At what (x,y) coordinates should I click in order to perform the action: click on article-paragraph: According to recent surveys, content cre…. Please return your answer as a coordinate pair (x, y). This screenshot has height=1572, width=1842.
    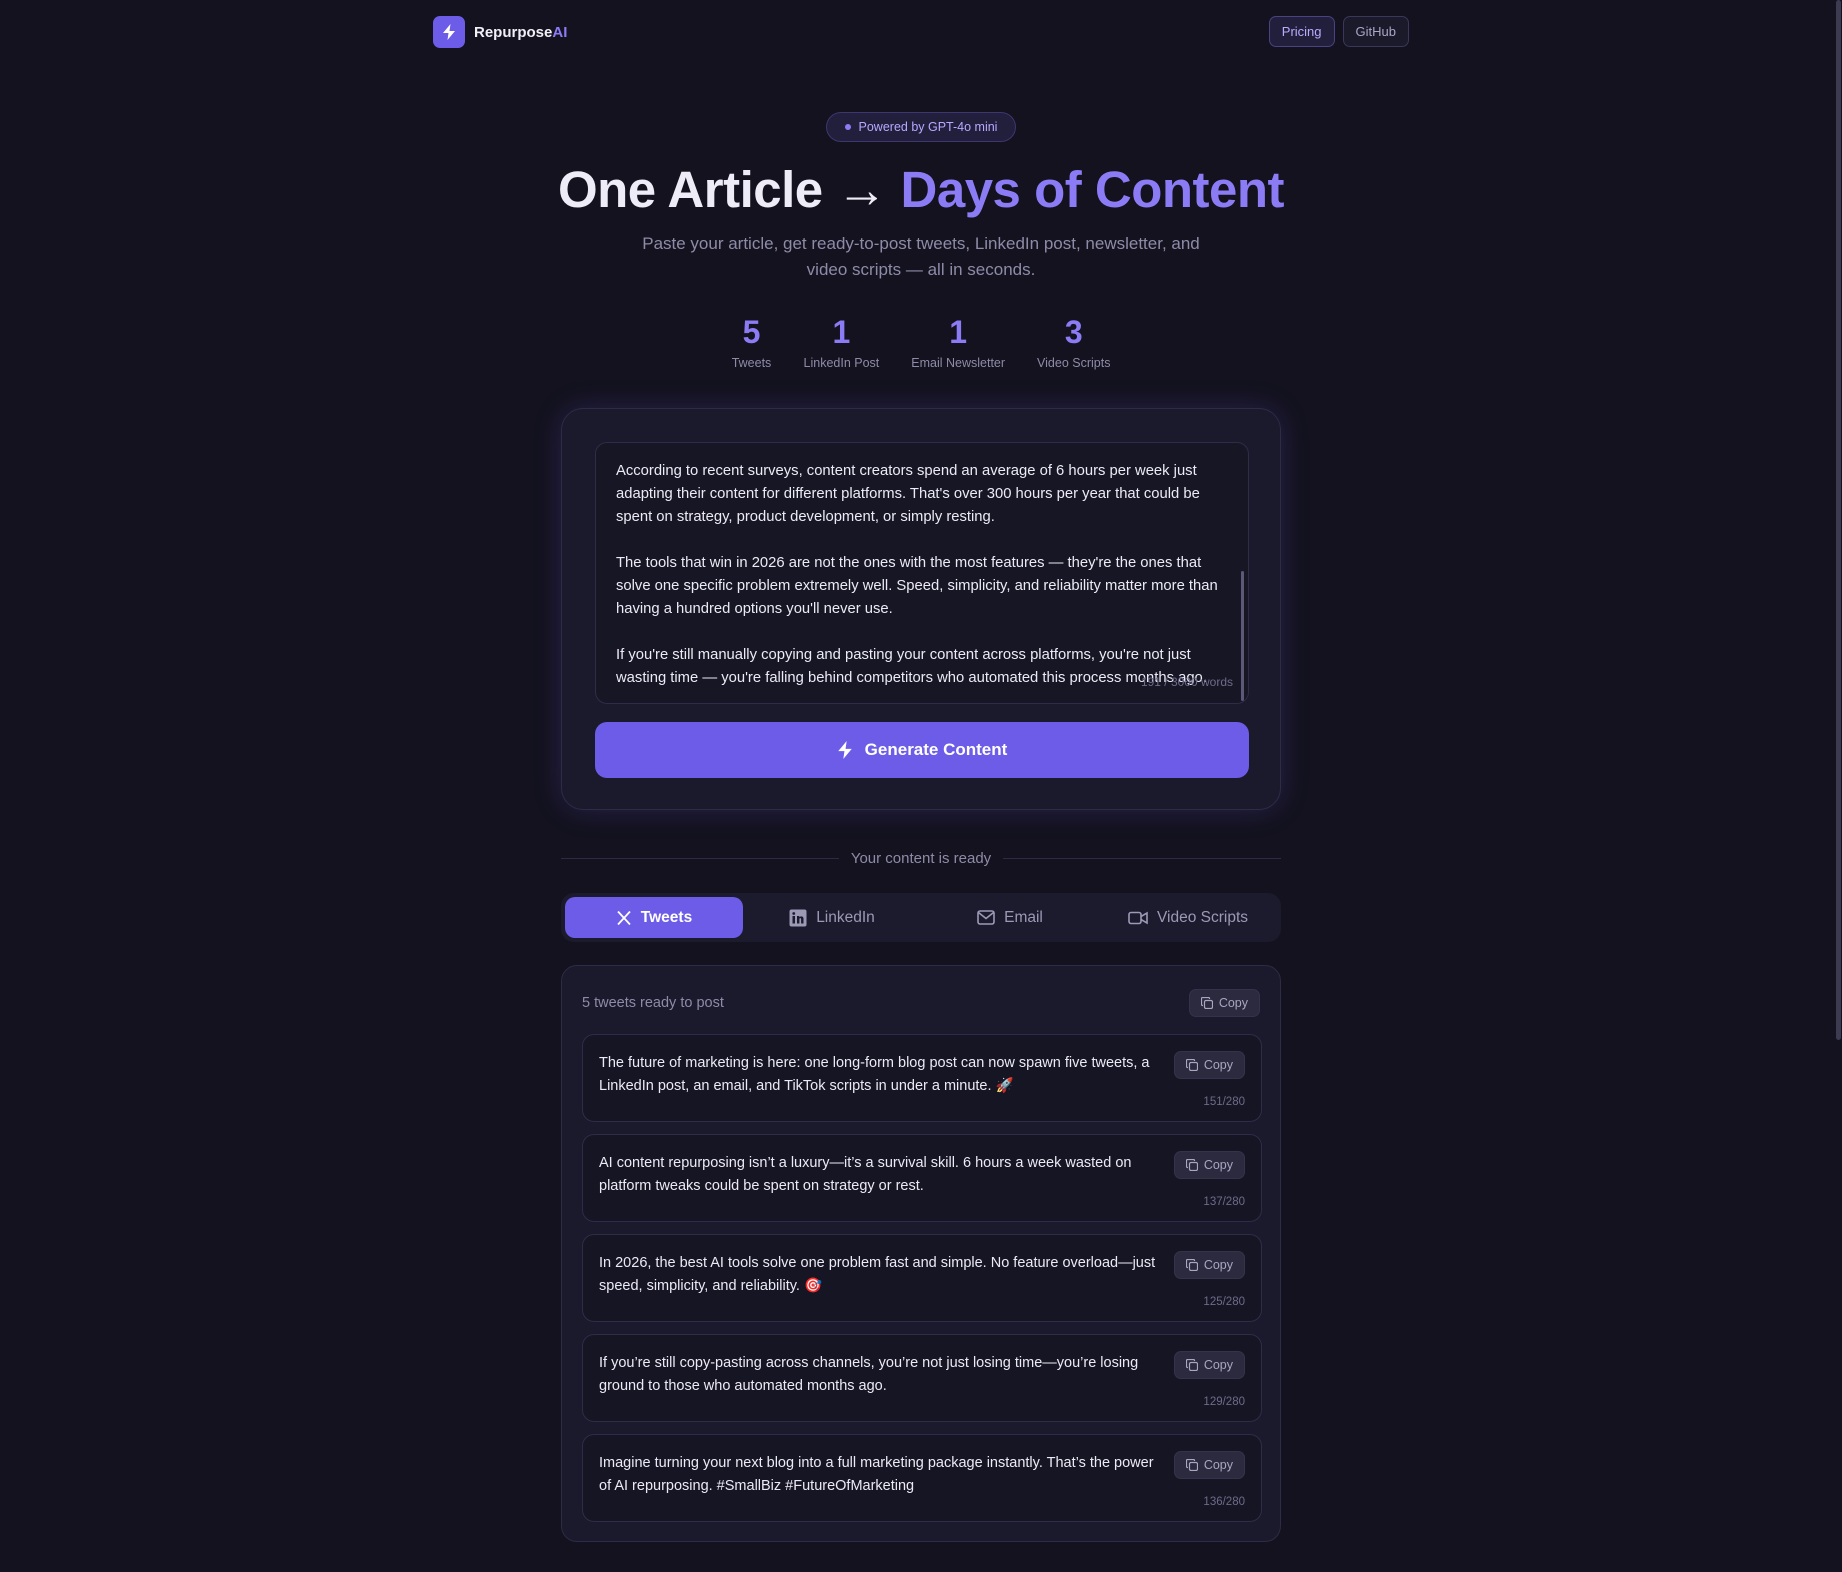
    Looking at the image, I should click on (908, 494).